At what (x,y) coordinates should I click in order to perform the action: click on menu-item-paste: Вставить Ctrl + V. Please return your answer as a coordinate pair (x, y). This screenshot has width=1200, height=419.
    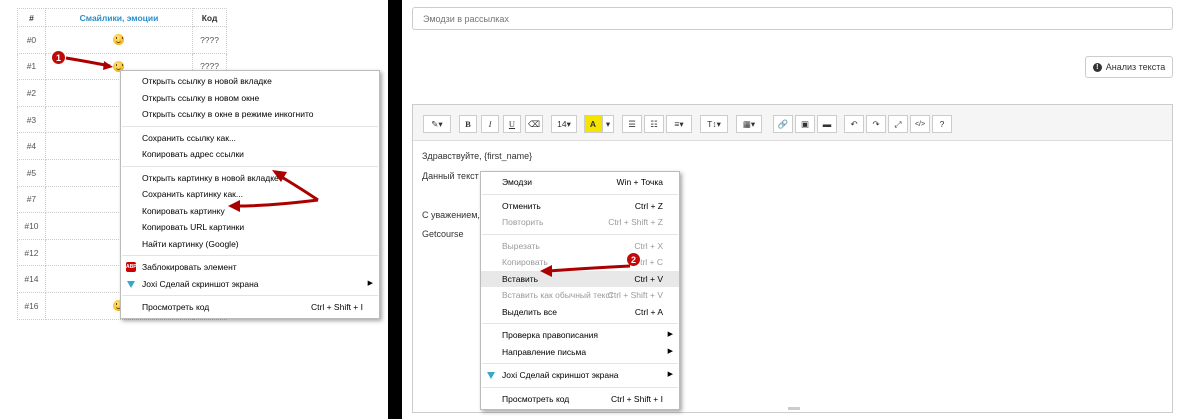
    Looking at the image, I should click on (580, 278).